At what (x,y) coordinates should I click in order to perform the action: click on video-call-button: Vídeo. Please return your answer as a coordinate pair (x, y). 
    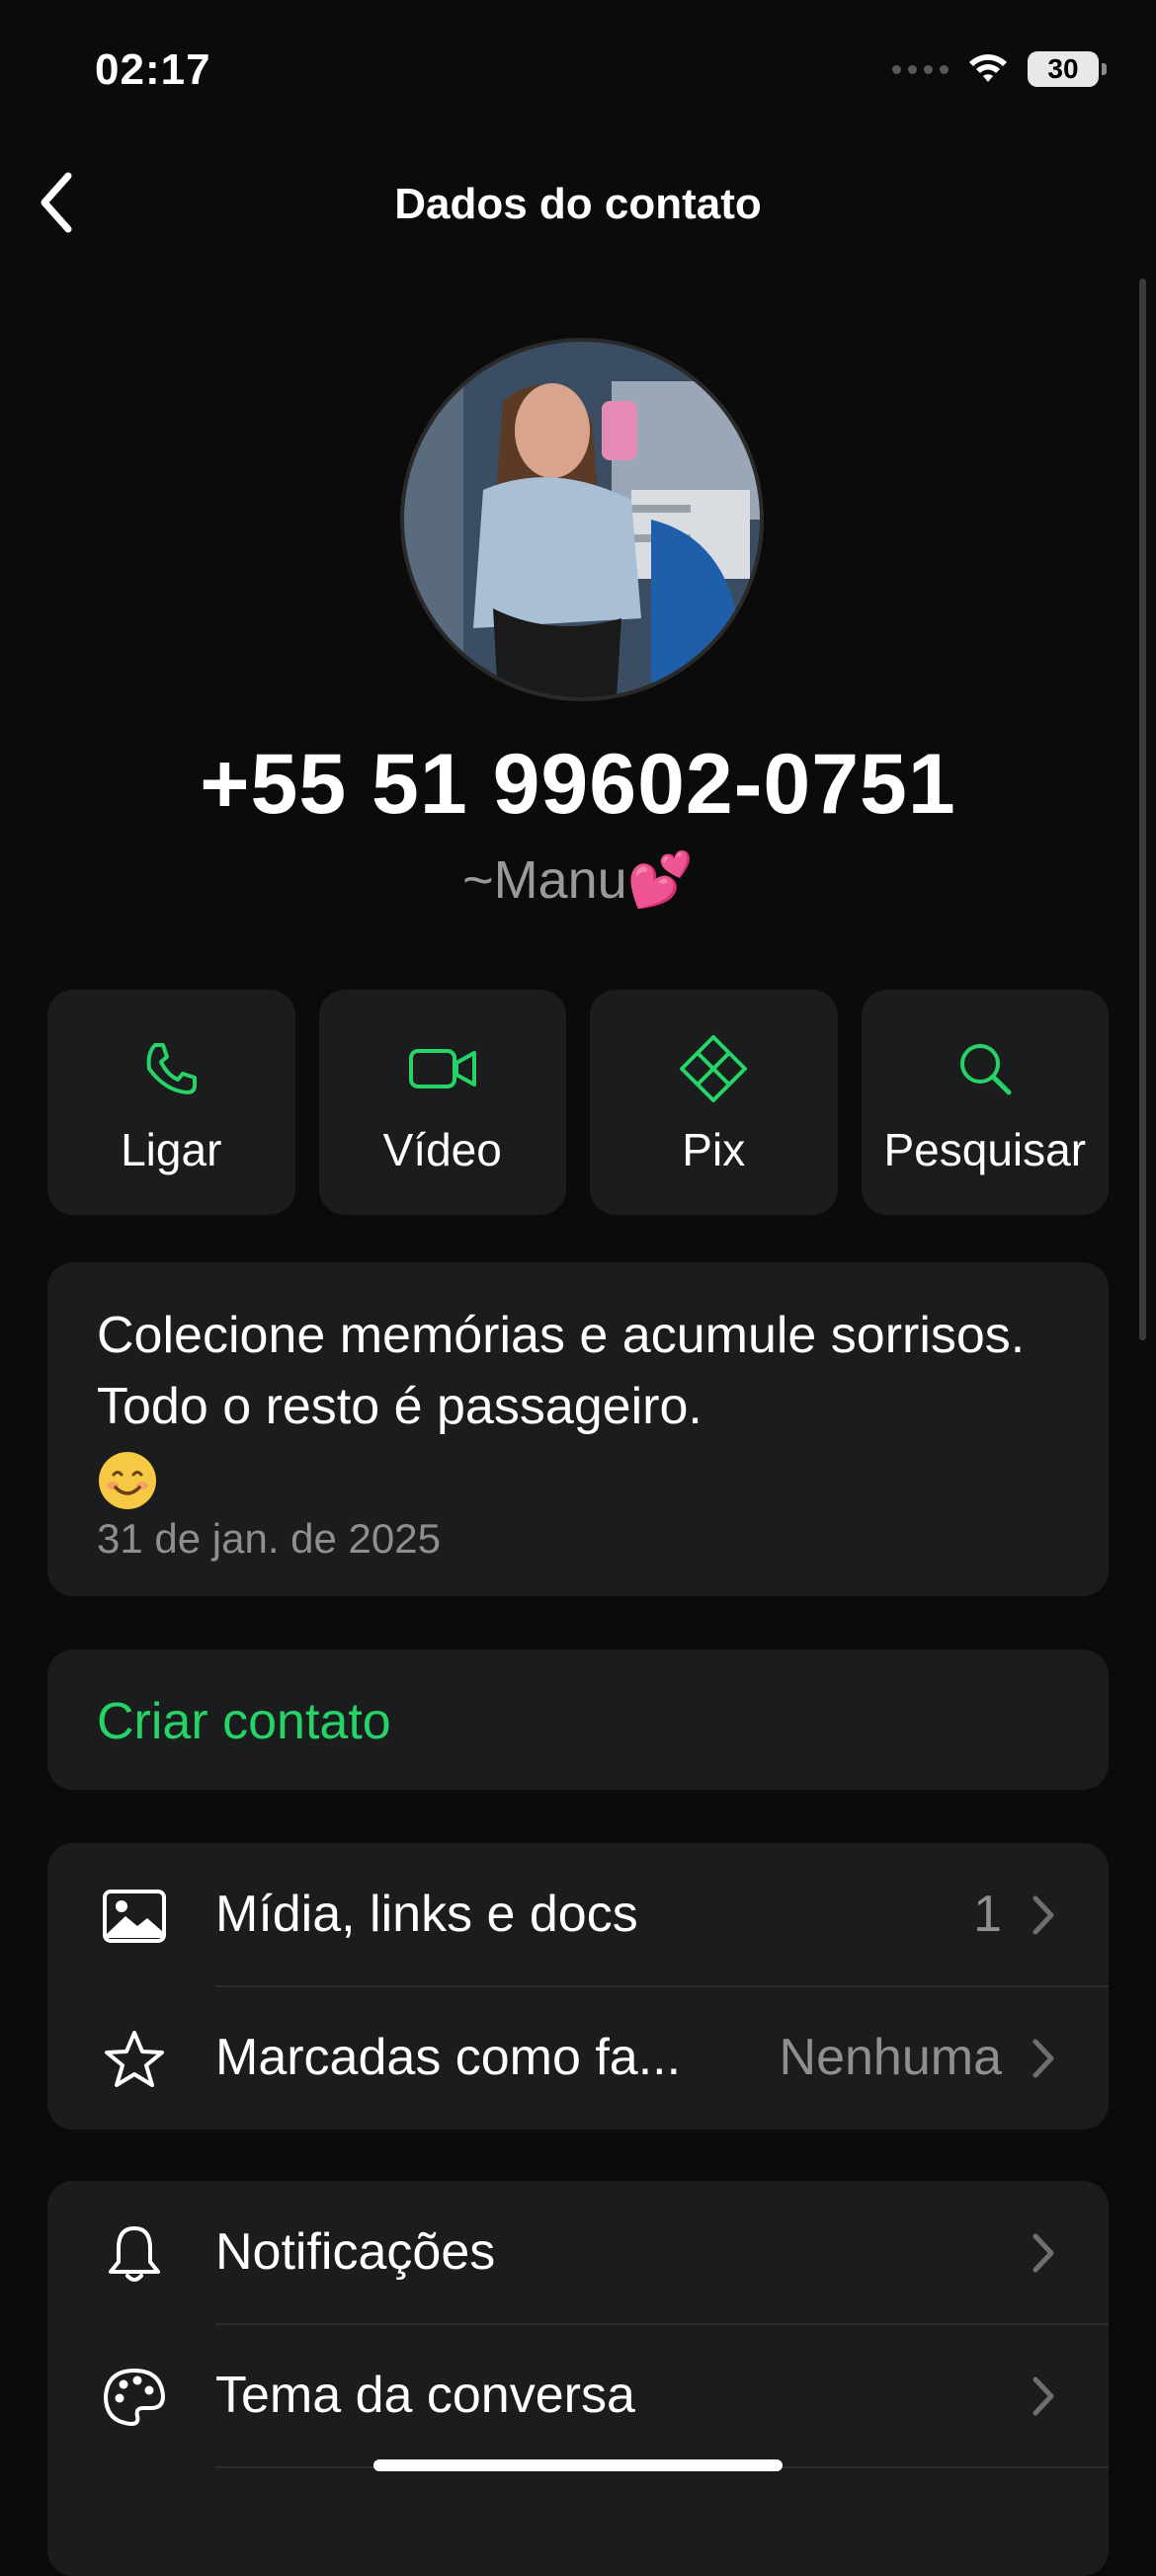
    Looking at the image, I should click on (442, 1102).